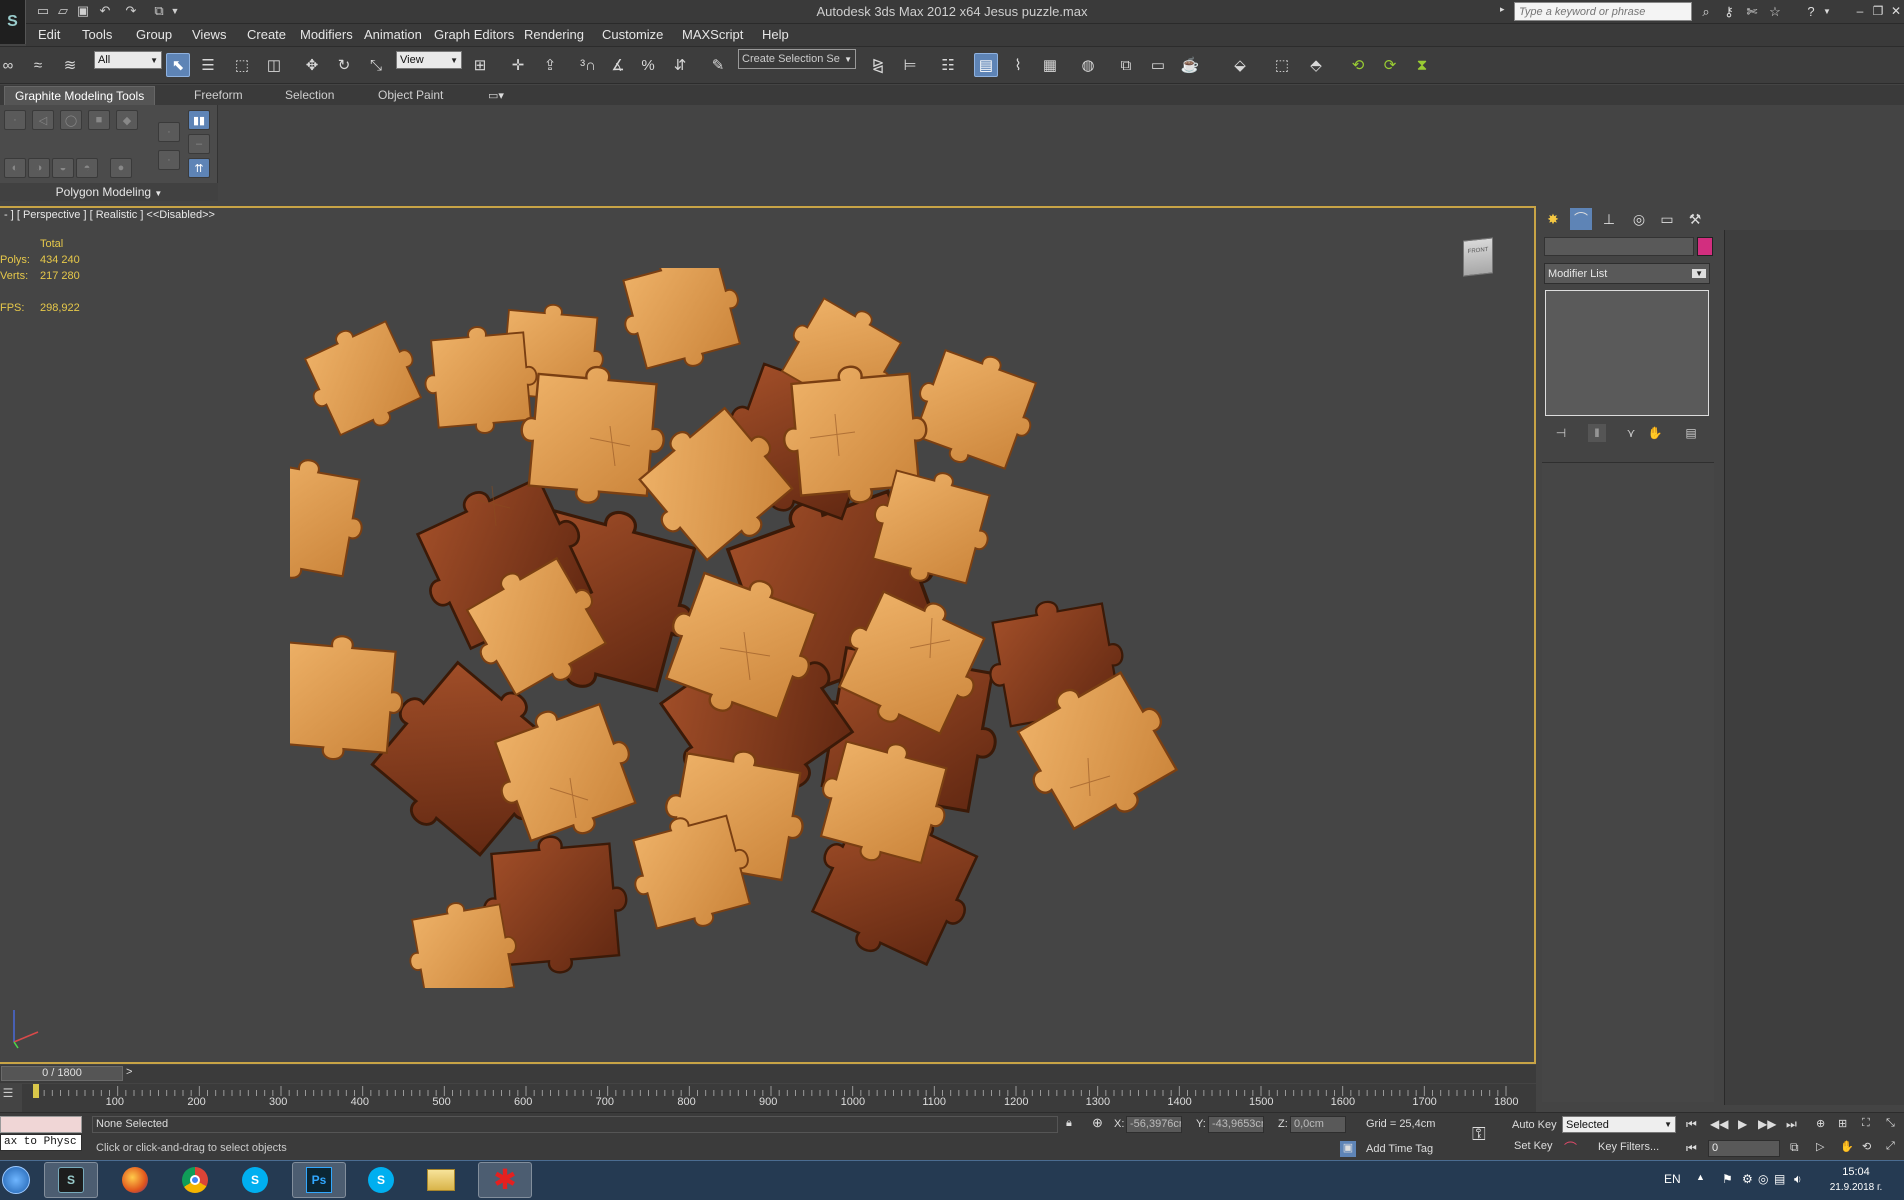 The image size is (1904, 1200). What do you see at coordinates (1691, 1124) in the screenshot?
I see `go-to-start-icon: ⏮` at bounding box center [1691, 1124].